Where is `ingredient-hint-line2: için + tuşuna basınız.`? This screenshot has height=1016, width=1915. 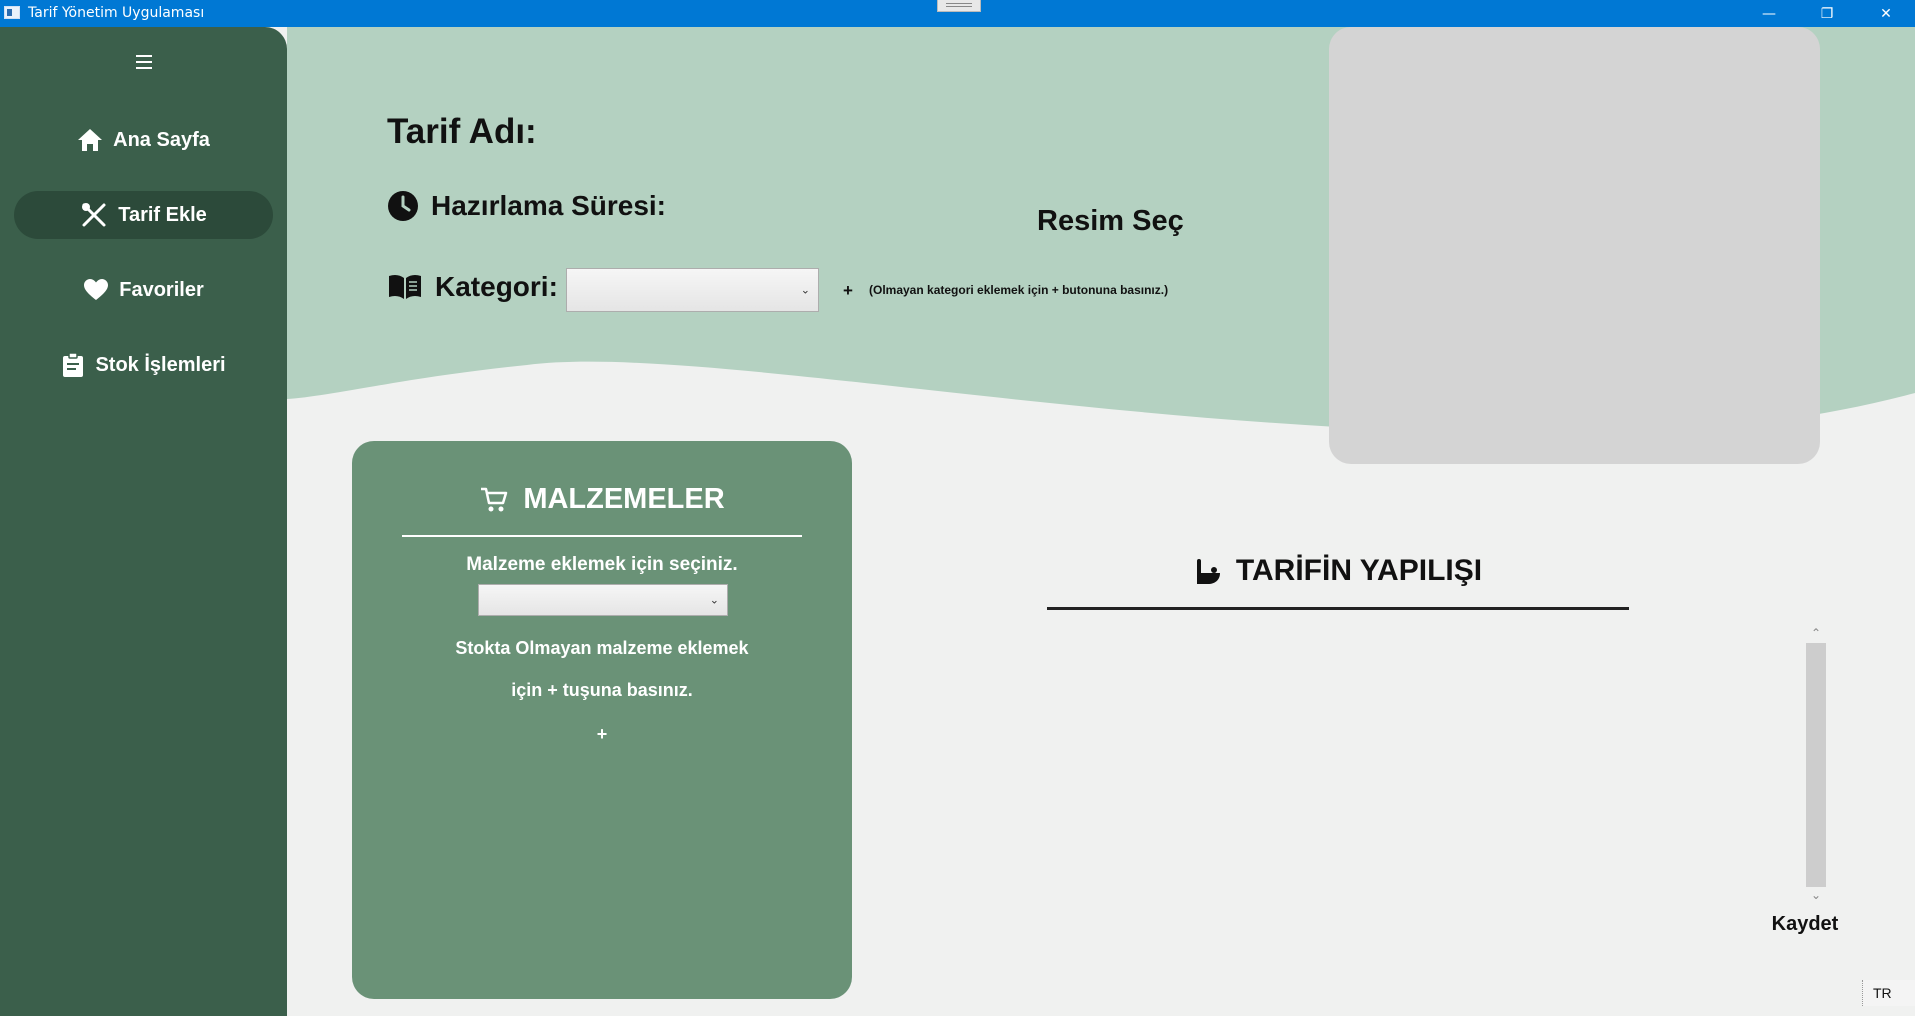
ingredient-hint-line2: için + tuşuna basınız. is located at coordinates (602, 690).